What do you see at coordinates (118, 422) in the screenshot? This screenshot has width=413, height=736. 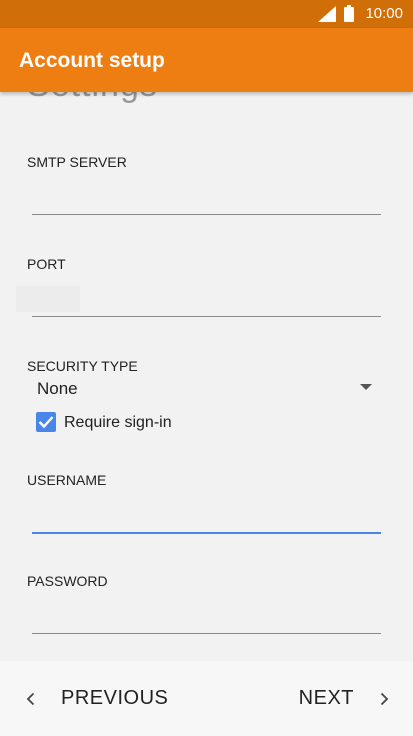 I see `require-signin-label: Require sign-in` at bounding box center [118, 422].